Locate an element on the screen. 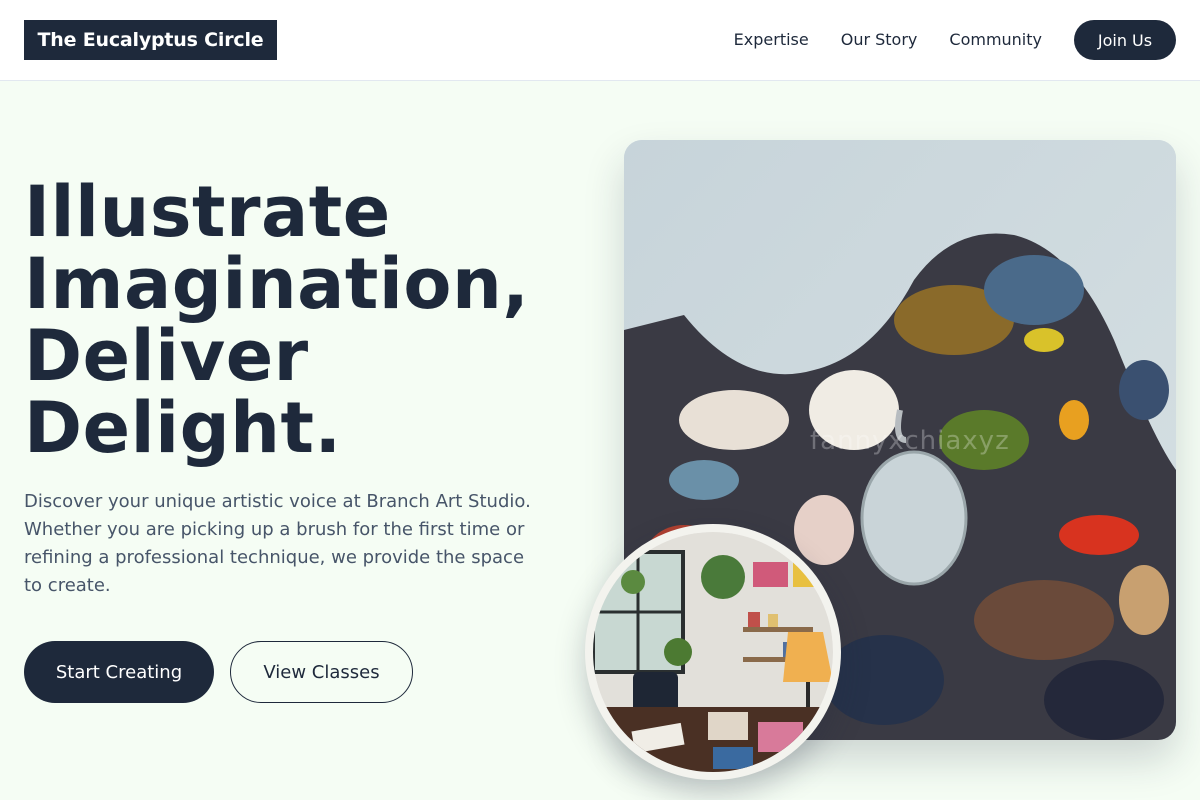 The image size is (1200, 800). join-us-button: Join Us is located at coordinates (1125, 40).